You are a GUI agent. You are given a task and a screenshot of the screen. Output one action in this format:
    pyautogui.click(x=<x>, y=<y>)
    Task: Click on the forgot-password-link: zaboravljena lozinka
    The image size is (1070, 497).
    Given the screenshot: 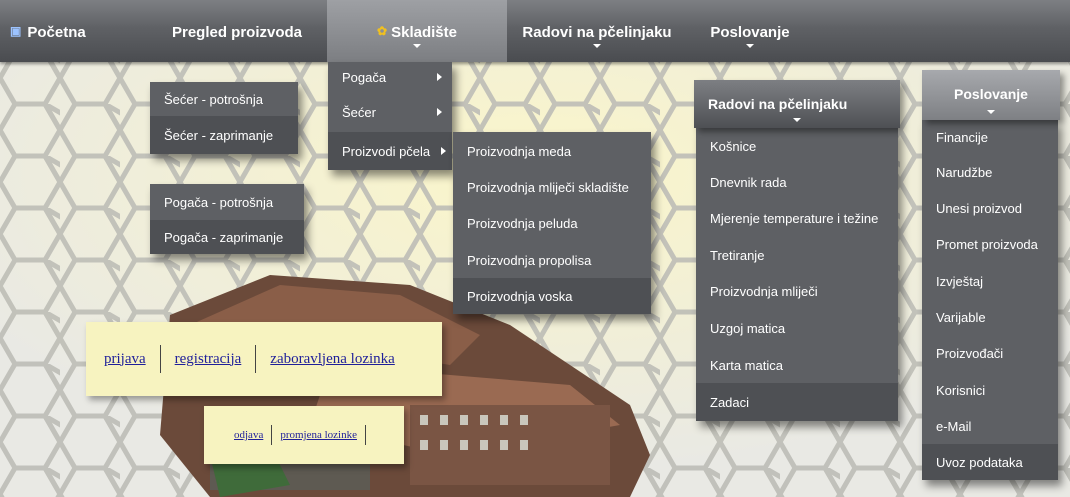 What is the action you would take?
    pyautogui.click(x=332, y=359)
    